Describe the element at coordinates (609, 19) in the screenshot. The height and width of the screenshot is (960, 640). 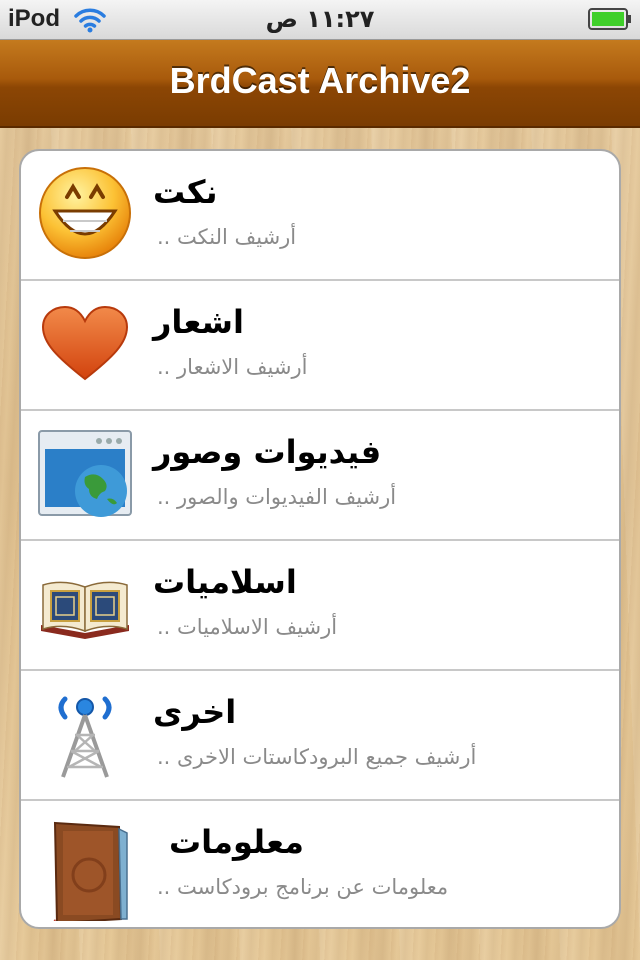
I see `battery-icon` at that location.